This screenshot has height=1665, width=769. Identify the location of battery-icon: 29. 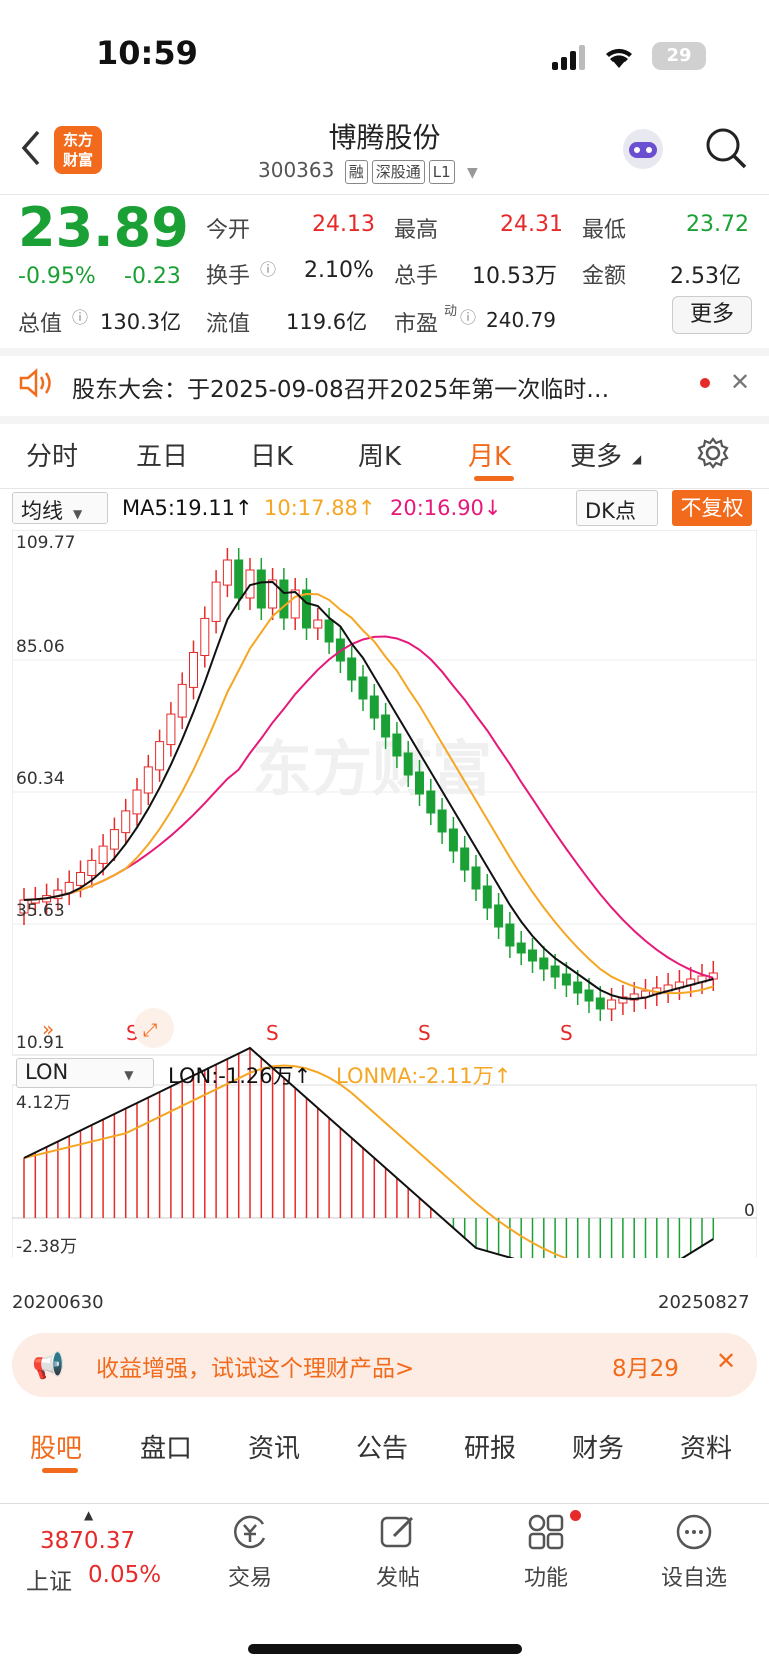
(679, 56).